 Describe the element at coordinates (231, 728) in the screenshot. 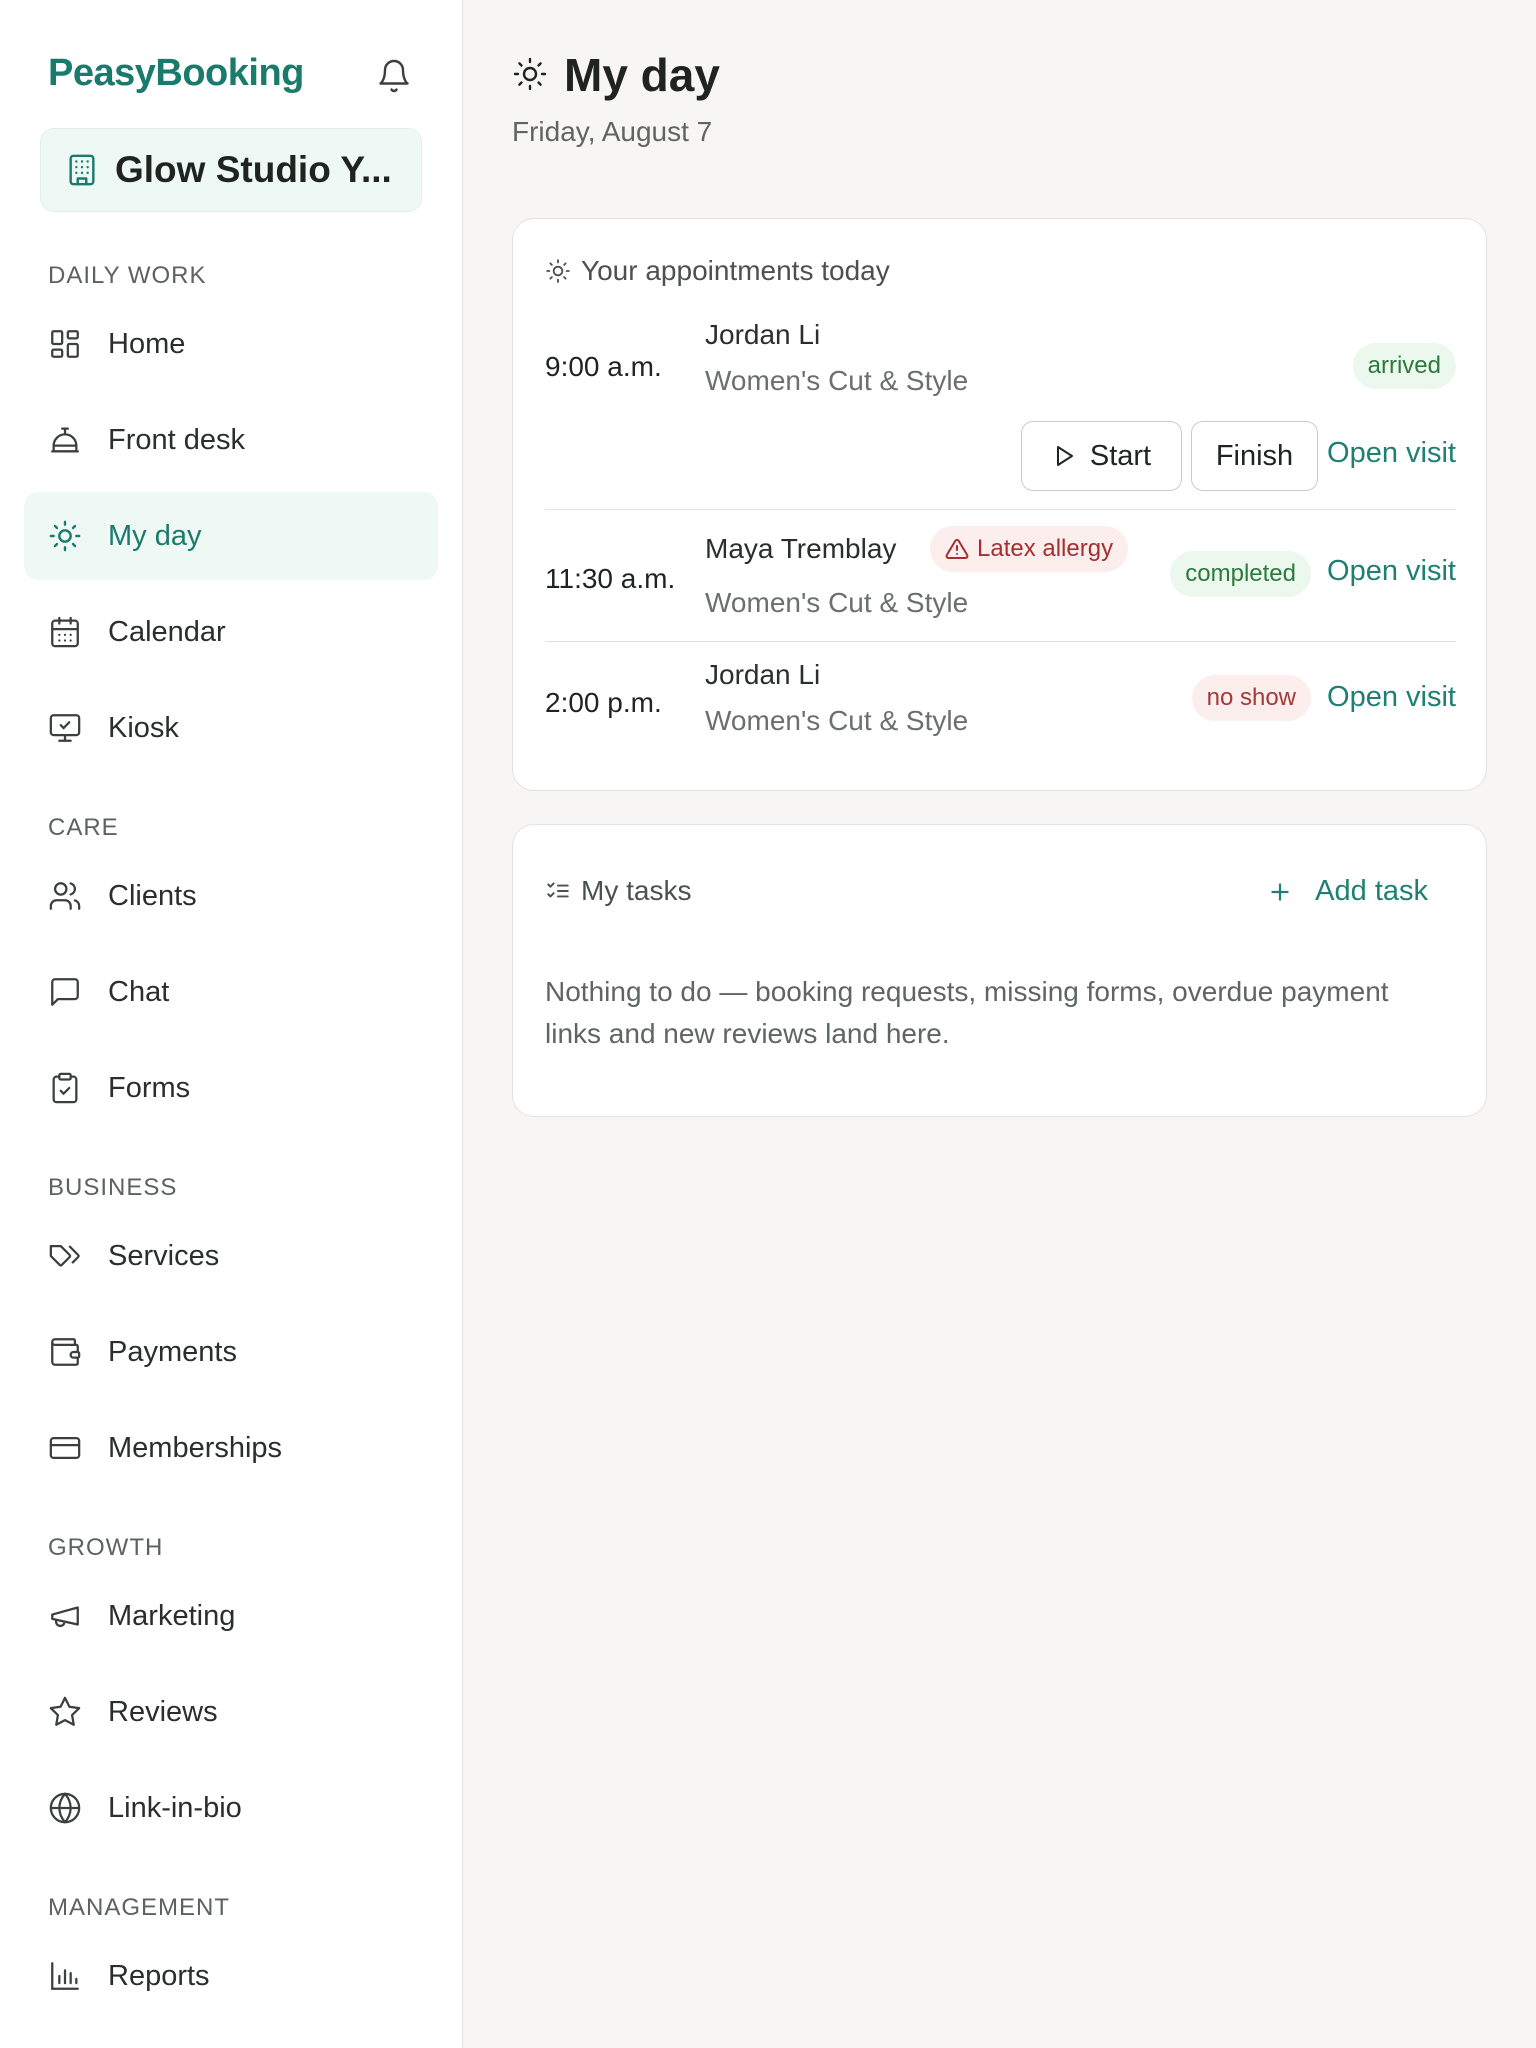

I see `sidebar-item-kiosk: Kiosk` at that location.